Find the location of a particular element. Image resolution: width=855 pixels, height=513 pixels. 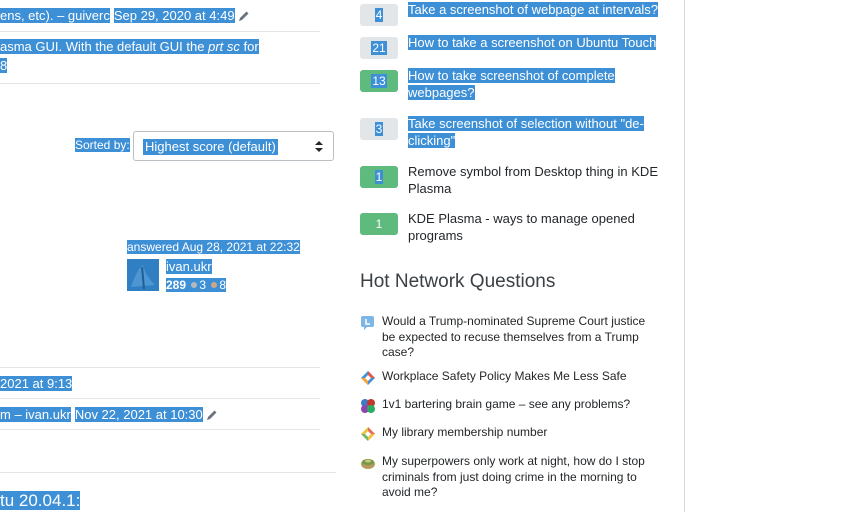

law-site-icon is located at coordinates (368, 323).